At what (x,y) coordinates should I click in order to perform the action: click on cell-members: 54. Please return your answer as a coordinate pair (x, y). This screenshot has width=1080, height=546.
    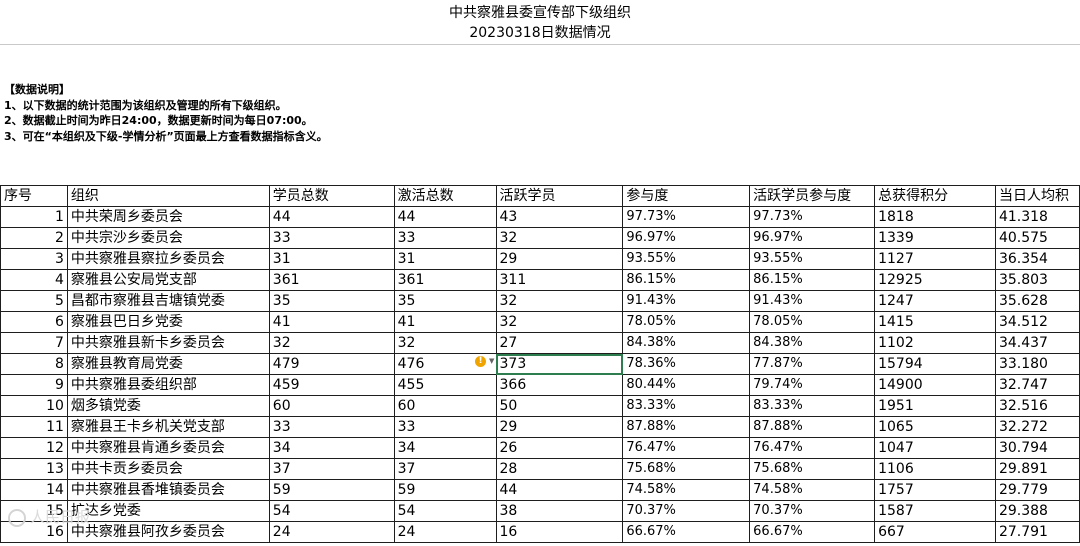
    Looking at the image, I should click on (331, 511).